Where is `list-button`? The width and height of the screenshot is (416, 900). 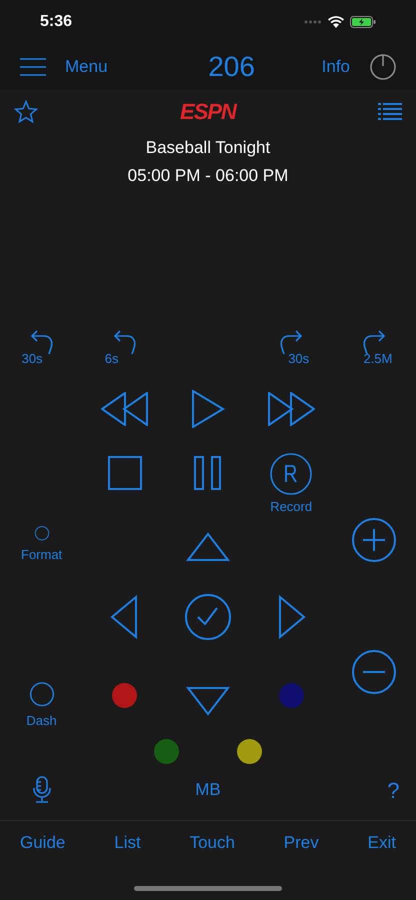 list-button is located at coordinates (390, 112).